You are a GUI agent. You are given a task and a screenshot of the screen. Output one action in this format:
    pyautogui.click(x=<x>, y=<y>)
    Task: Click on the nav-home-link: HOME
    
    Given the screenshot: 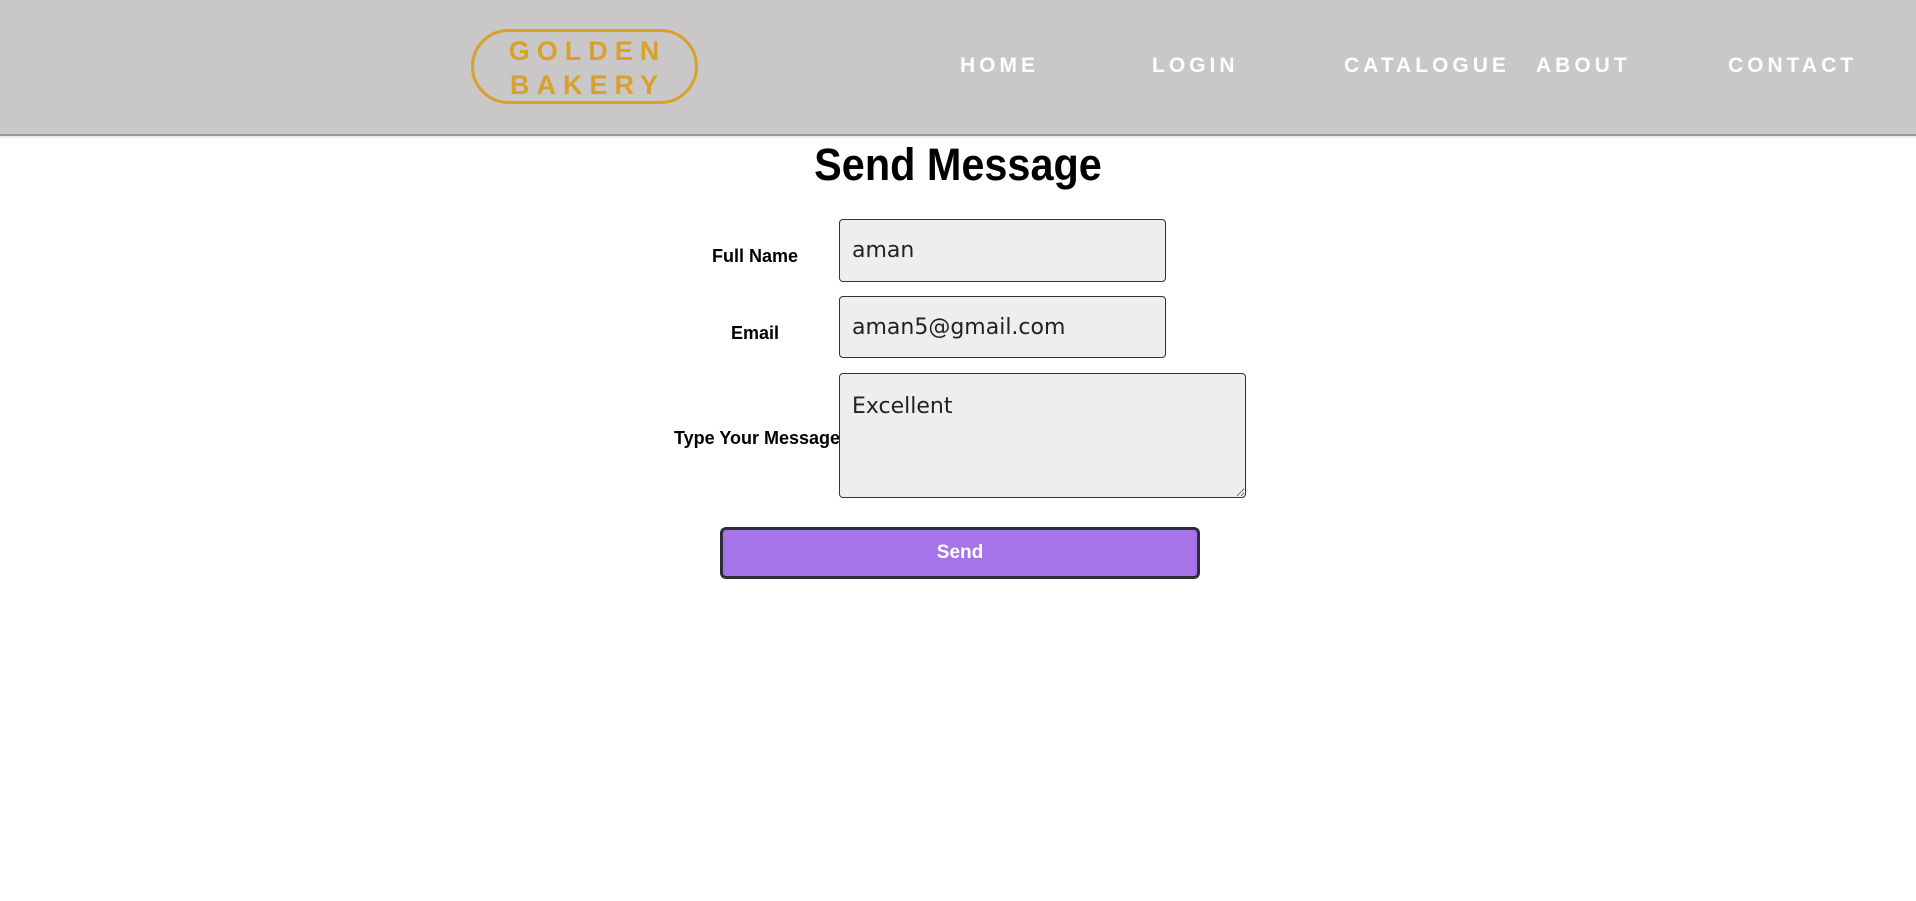 What is the action you would take?
    pyautogui.click(x=999, y=66)
    